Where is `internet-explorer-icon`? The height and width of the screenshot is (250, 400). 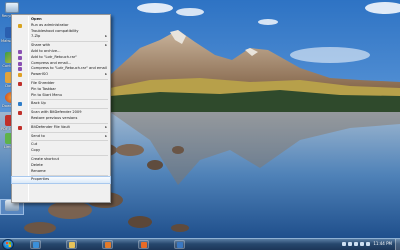 internet-explorer-icon is located at coordinates (36, 245).